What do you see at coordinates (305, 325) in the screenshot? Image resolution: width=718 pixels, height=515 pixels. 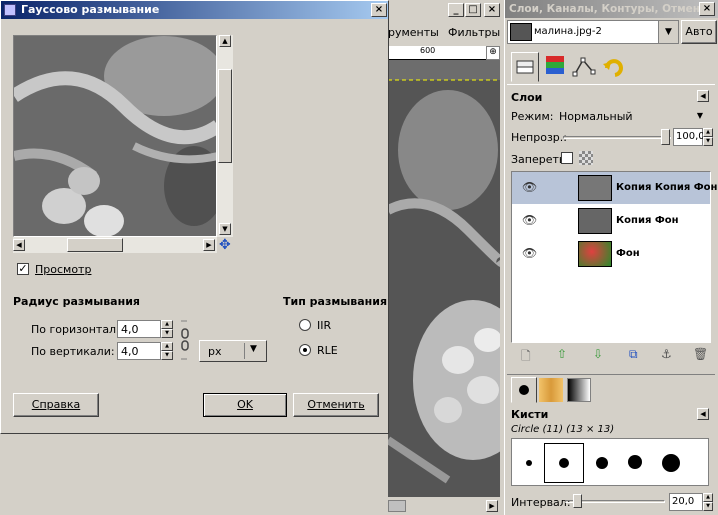 I see `iir-radio` at bounding box center [305, 325].